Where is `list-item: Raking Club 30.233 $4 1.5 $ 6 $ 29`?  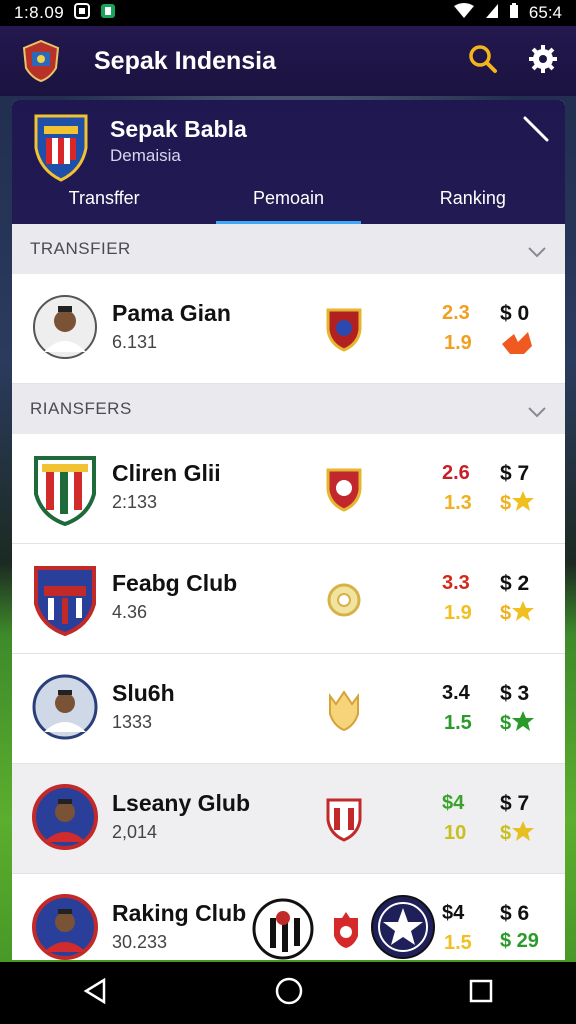 list-item: Raking Club 30.233 $4 1.5 $ 6 $ 29 is located at coordinates (288, 917).